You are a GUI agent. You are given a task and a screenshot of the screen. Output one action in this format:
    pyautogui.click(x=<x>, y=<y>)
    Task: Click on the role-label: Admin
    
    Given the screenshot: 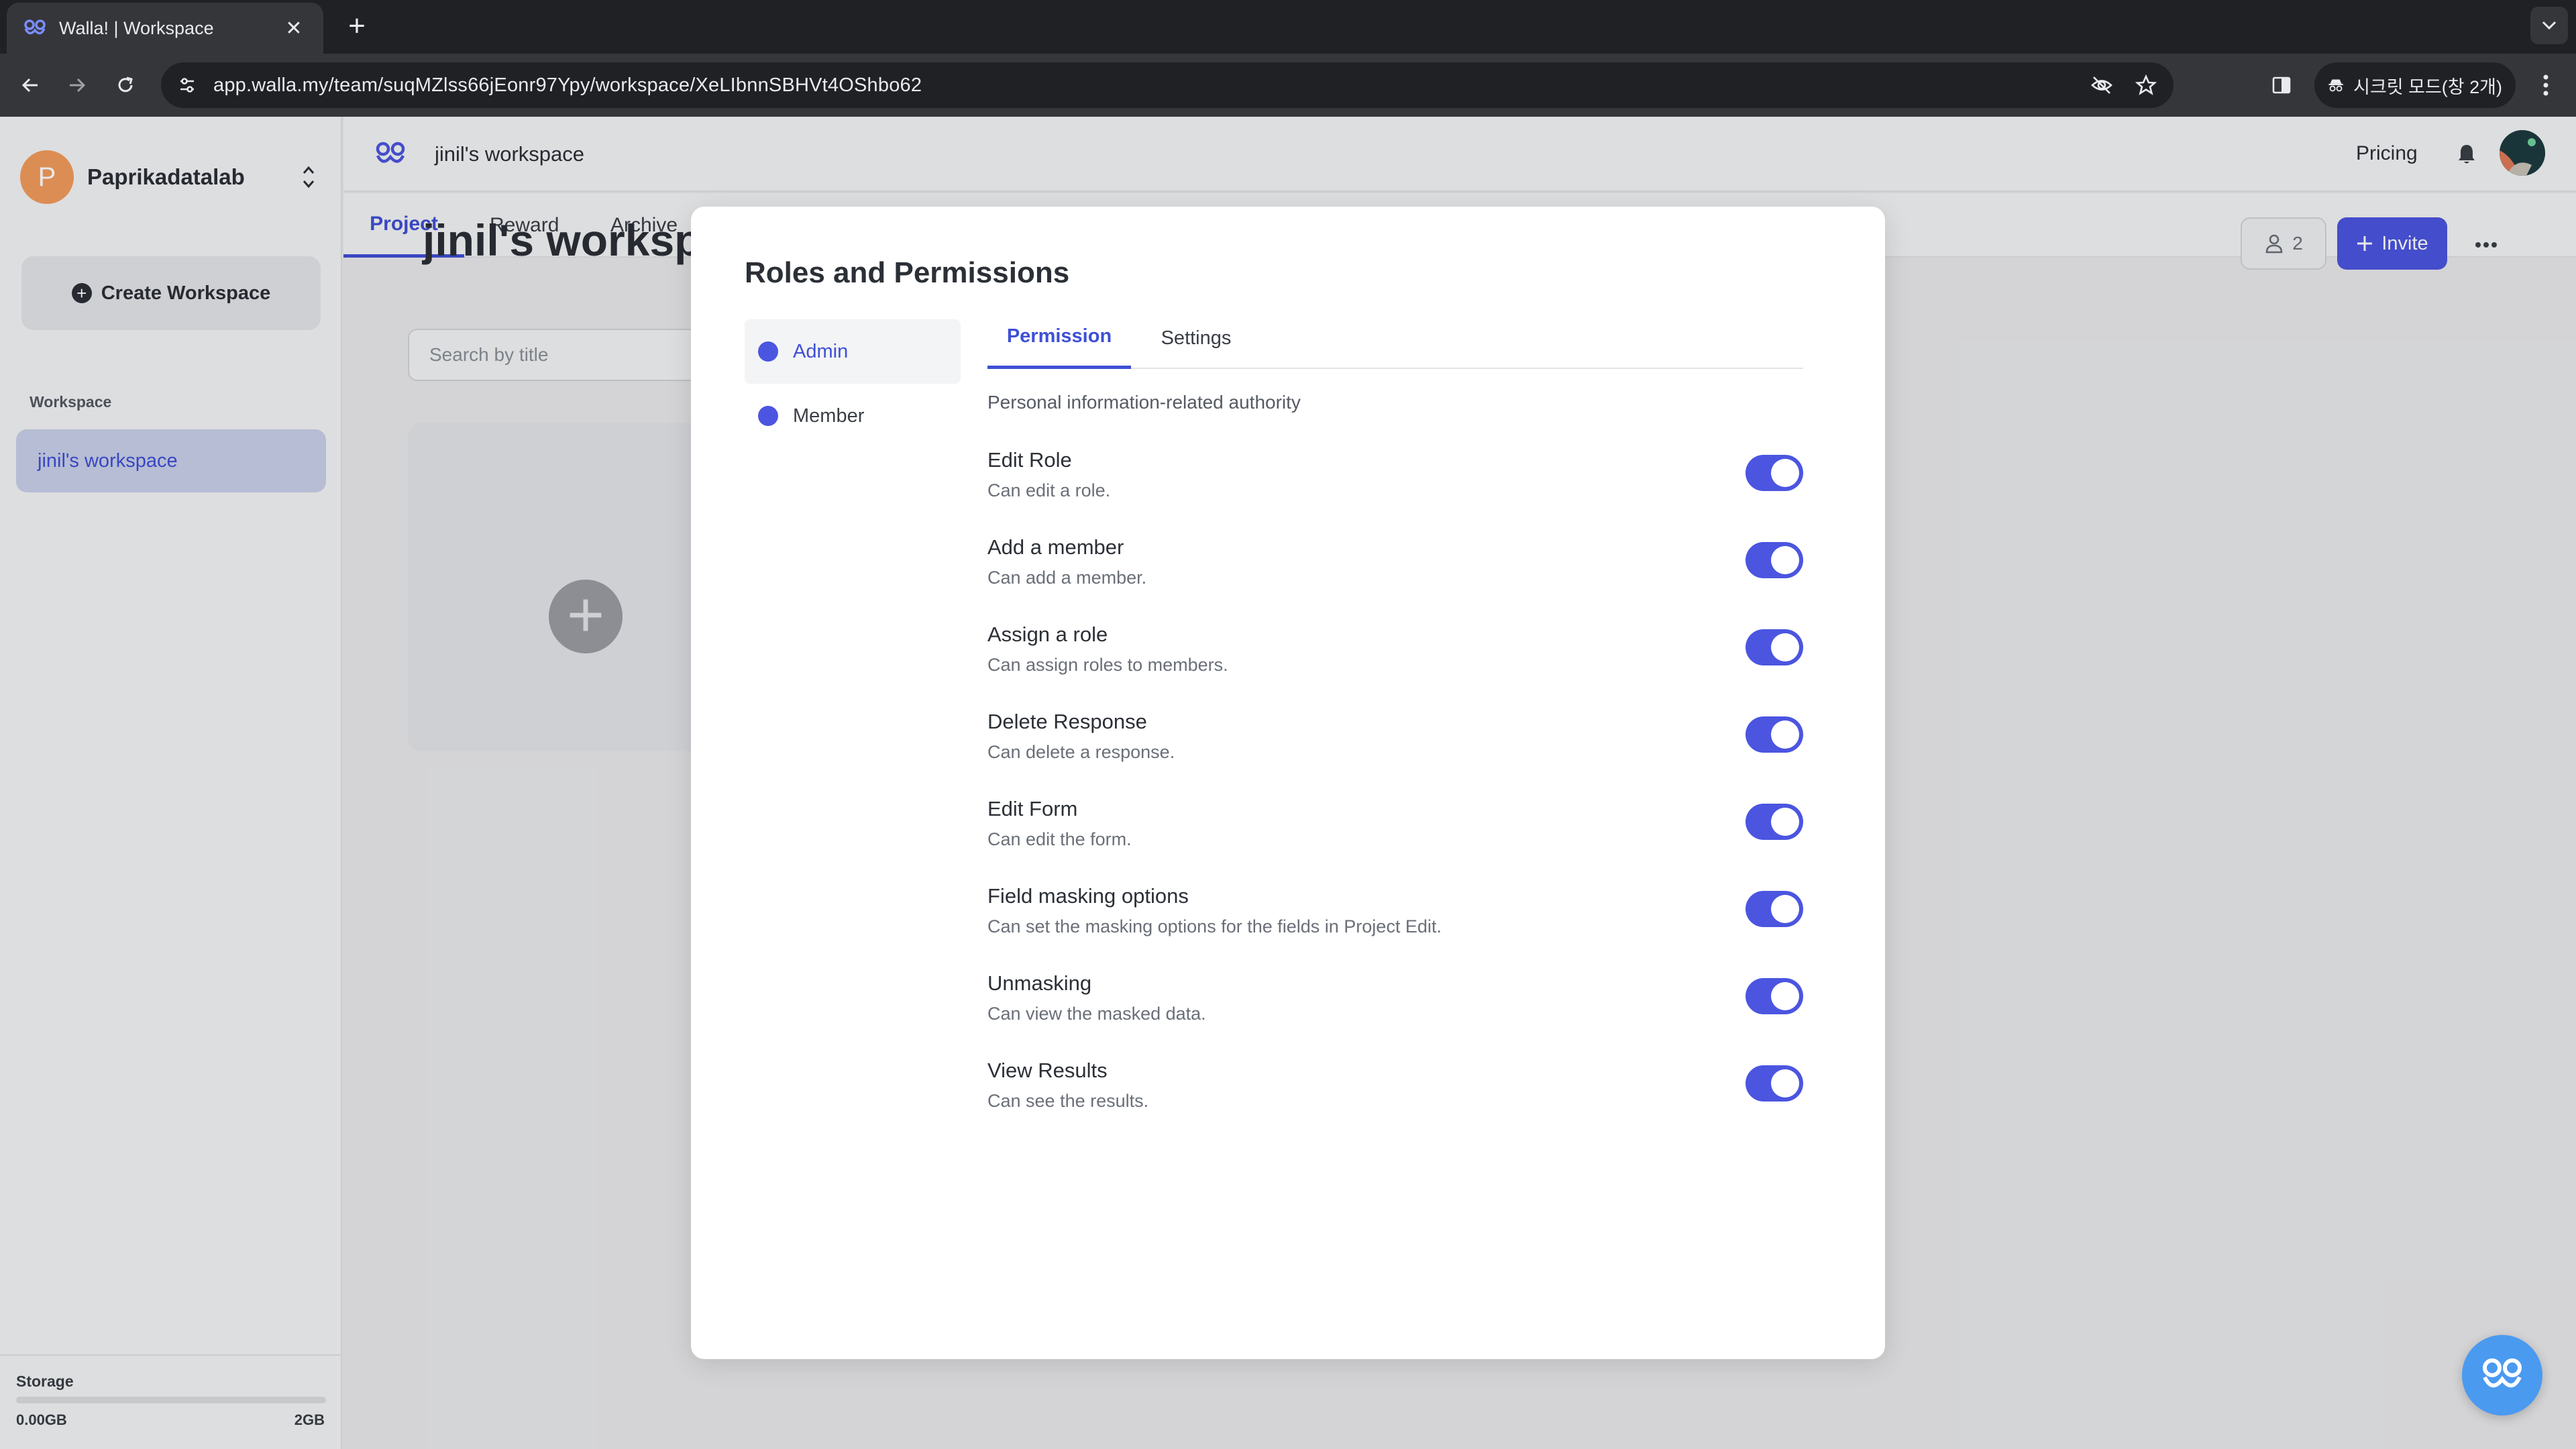 What is the action you would take?
    pyautogui.click(x=821, y=351)
    